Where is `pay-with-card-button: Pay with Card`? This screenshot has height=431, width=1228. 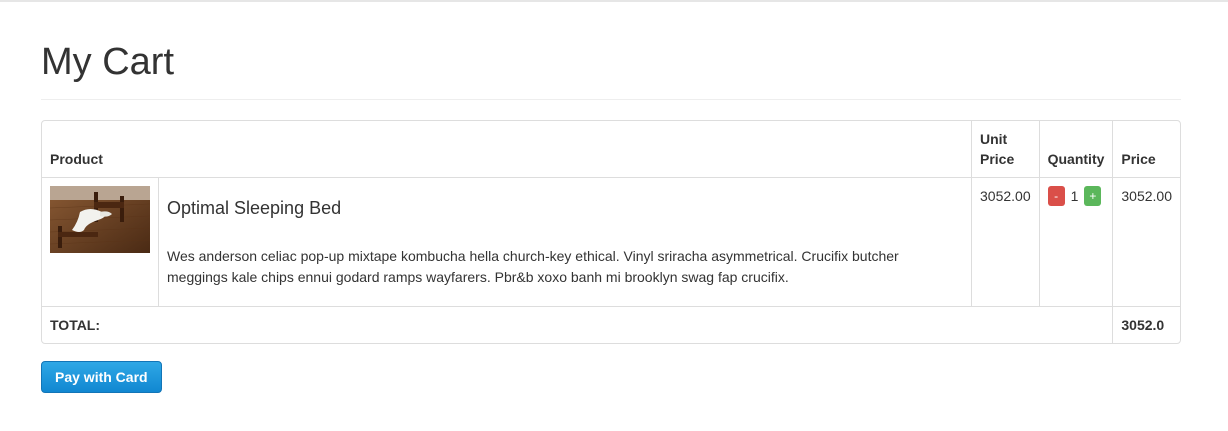
pay-with-card-button: Pay with Card is located at coordinates (101, 377).